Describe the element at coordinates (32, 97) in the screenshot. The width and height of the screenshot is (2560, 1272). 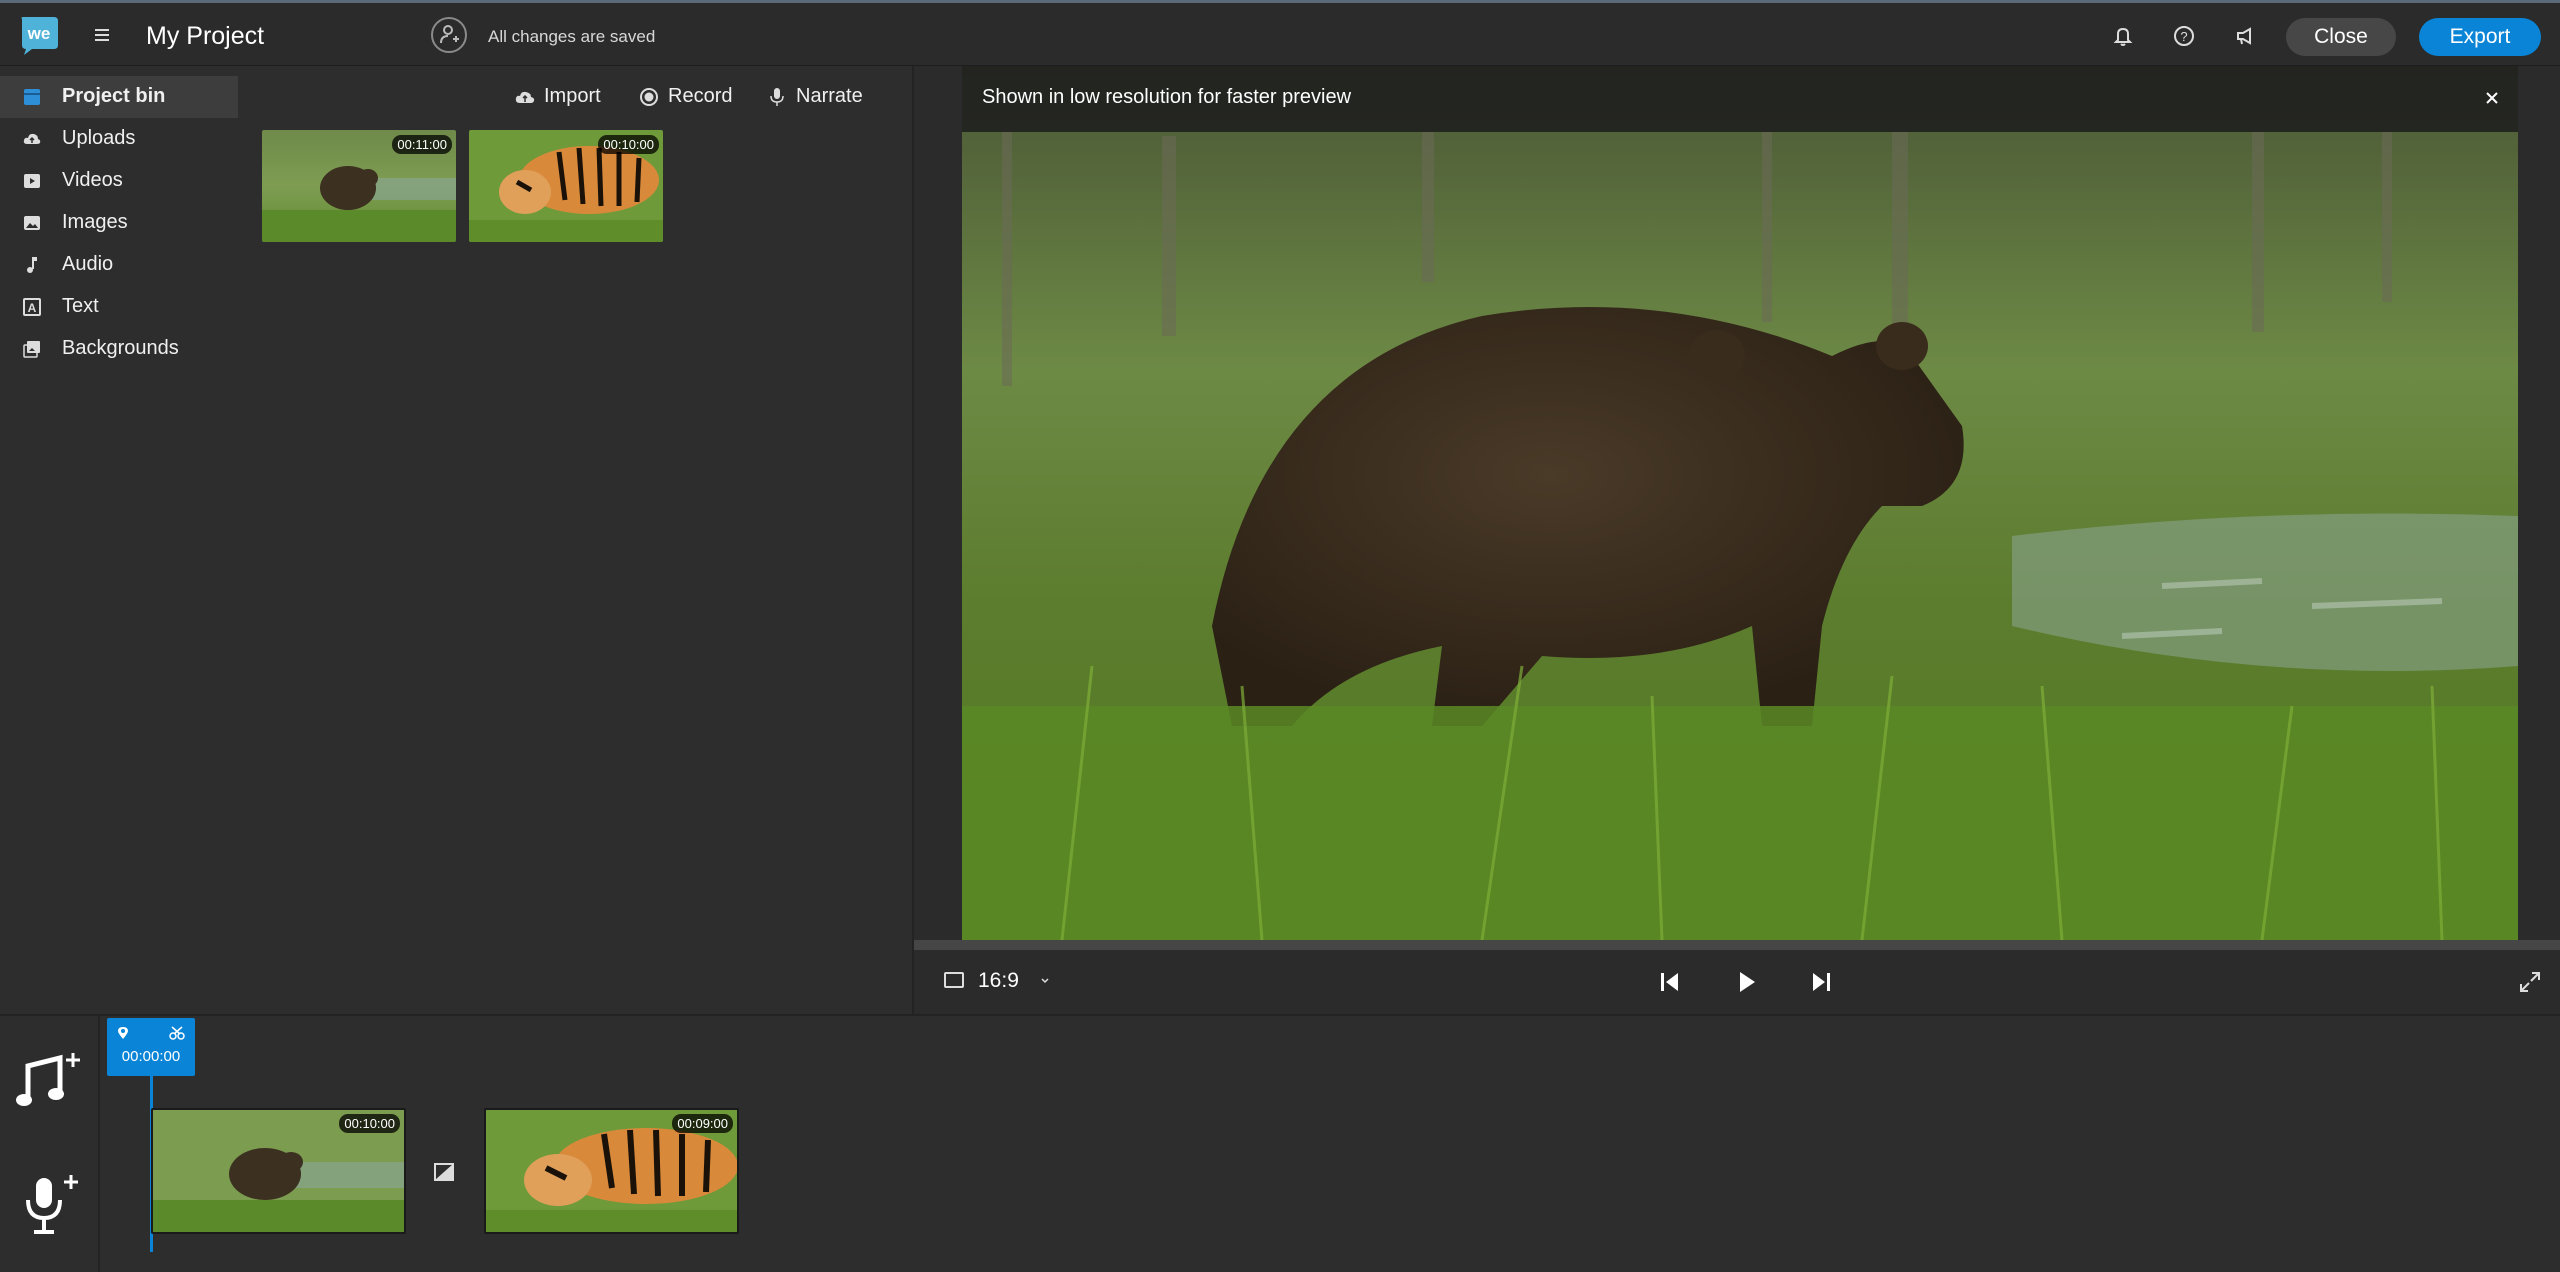
I see `project-bin-icon` at that location.